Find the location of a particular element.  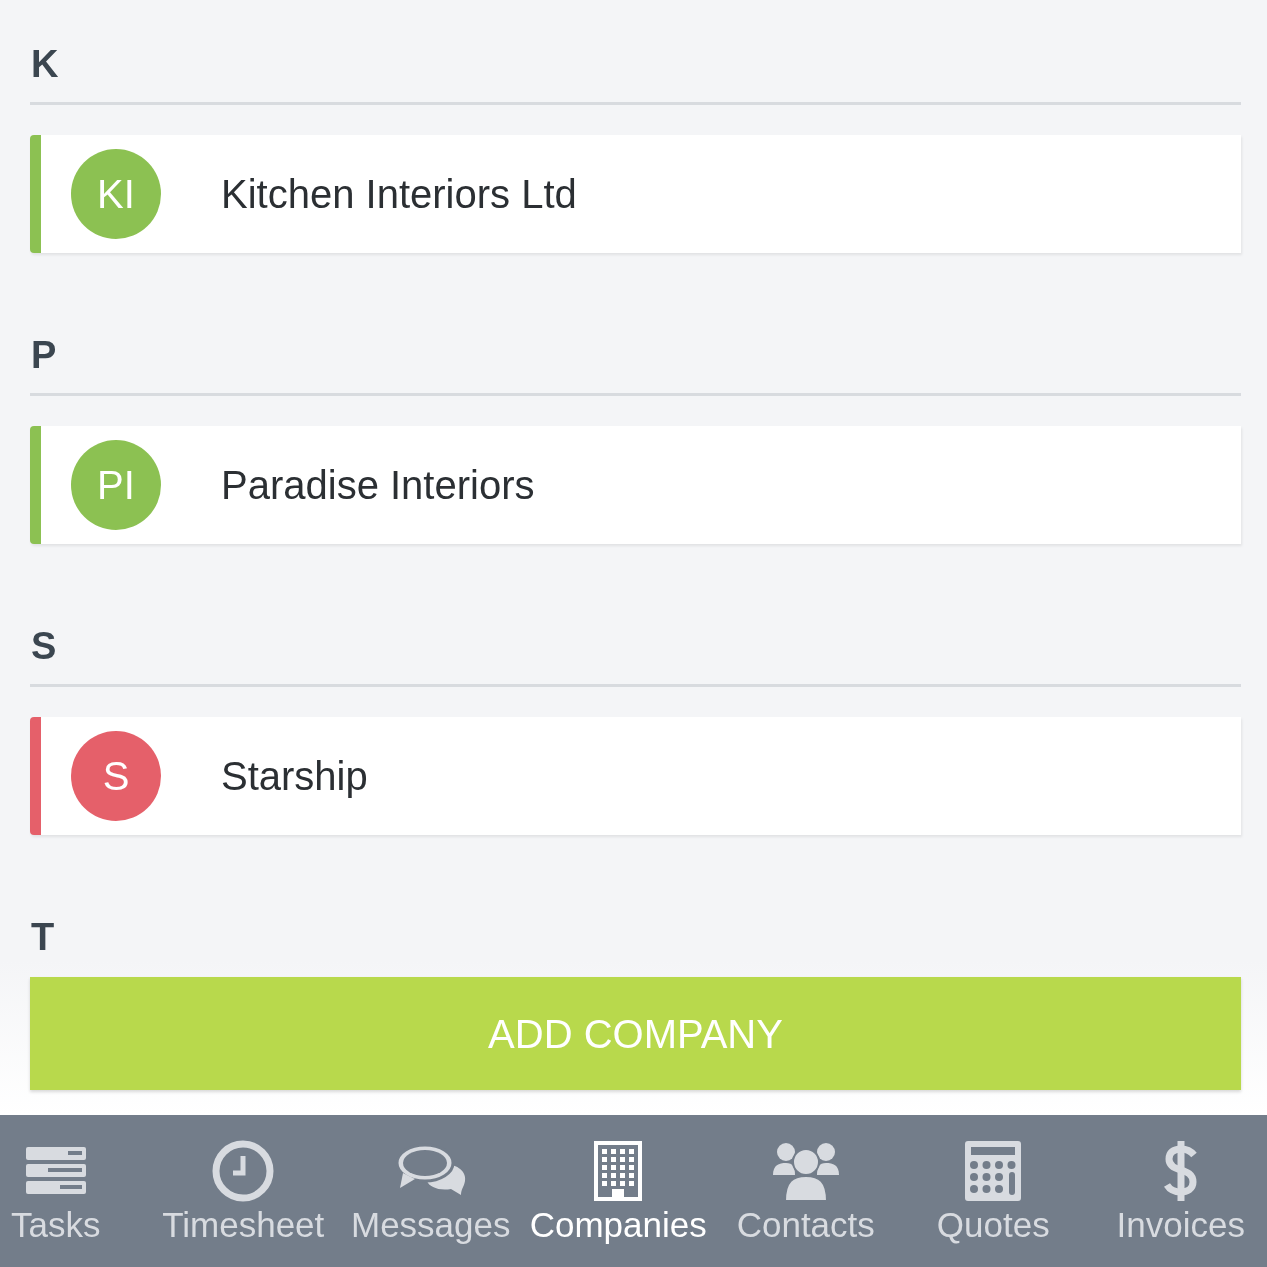

company-card: S Starship is located at coordinates (635, 776).